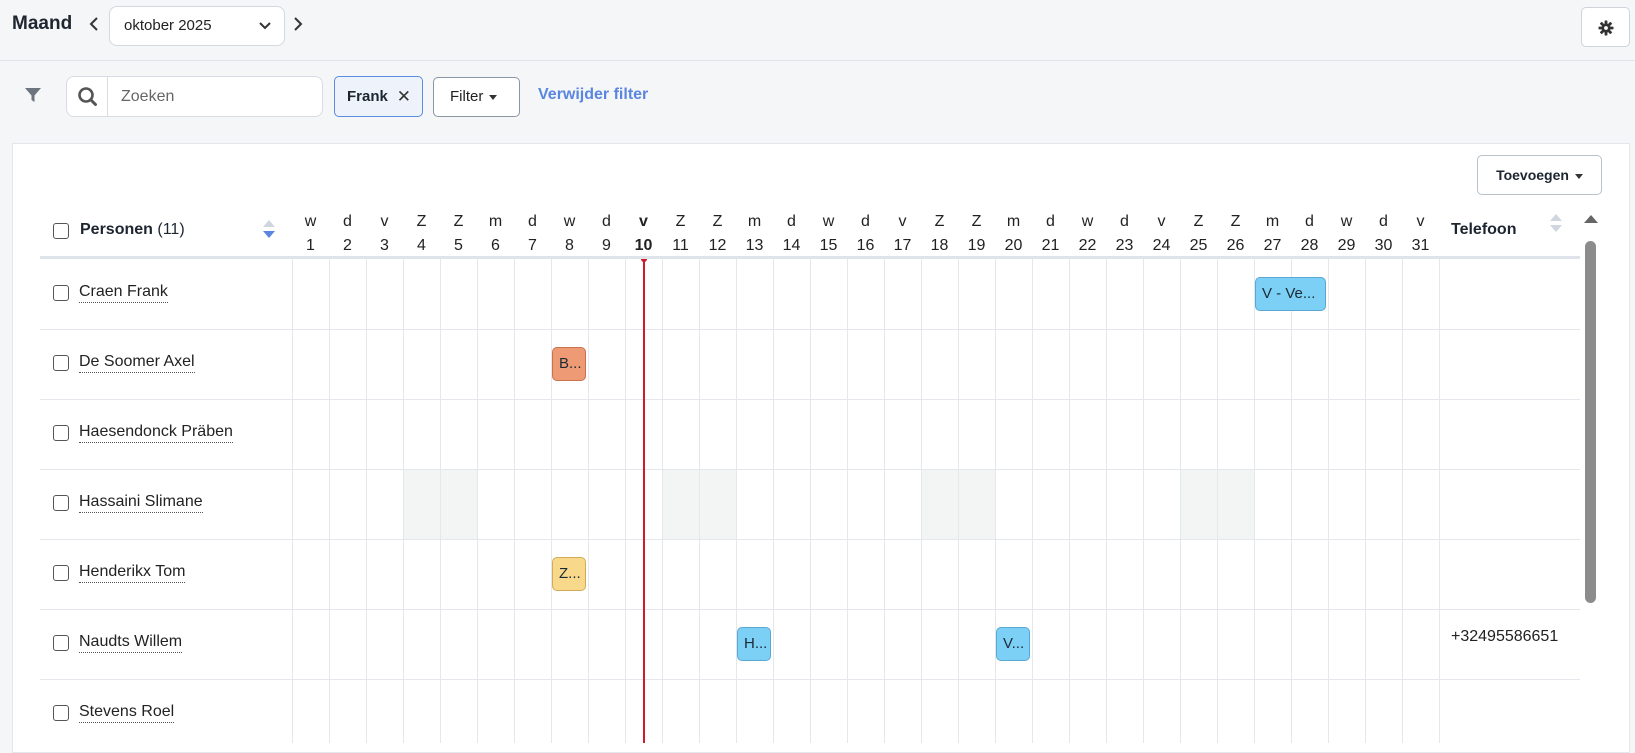 This screenshot has width=1635, height=753. Describe the element at coordinates (131, 642) in the screenshot. I see `person-name-link: Naudts Willem` at that location.